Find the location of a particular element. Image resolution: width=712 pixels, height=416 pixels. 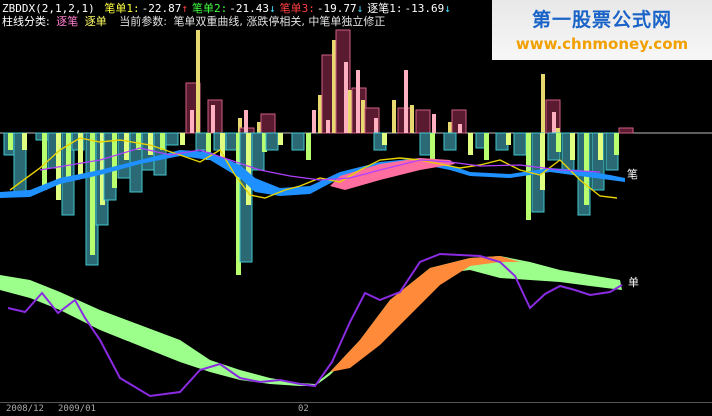

header-item-value: -22.87 is located at coordinates (161, 8).